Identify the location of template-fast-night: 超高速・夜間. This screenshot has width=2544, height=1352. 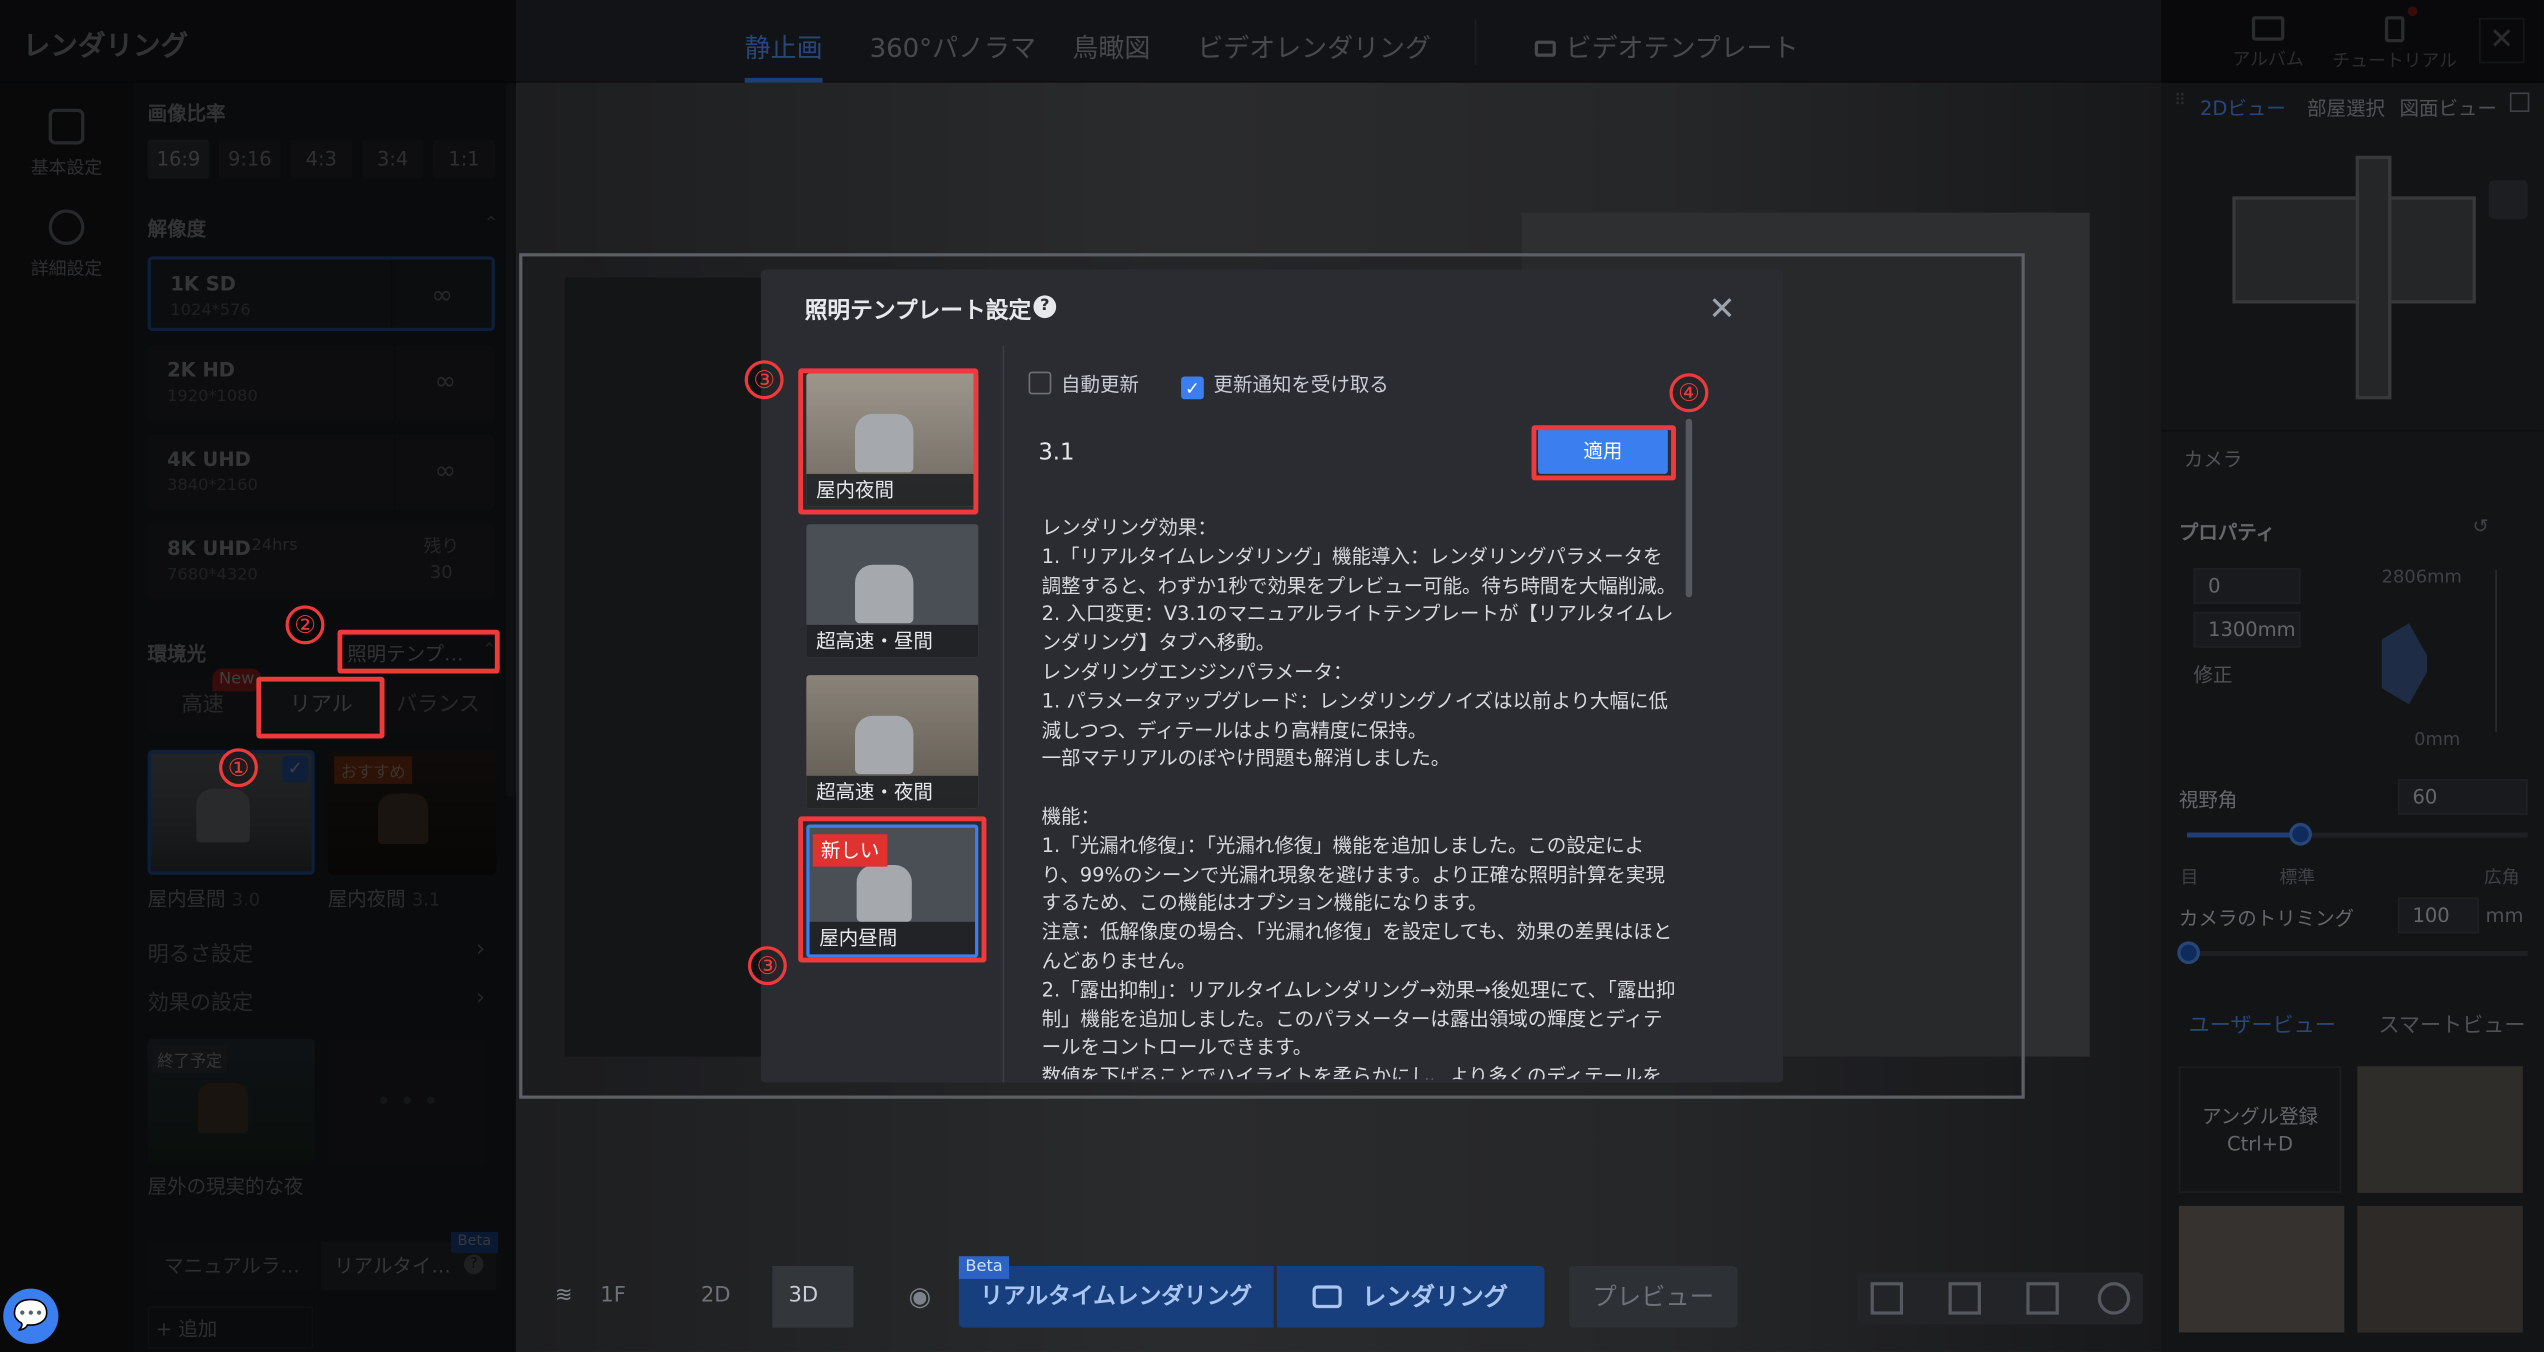
(892, 742).